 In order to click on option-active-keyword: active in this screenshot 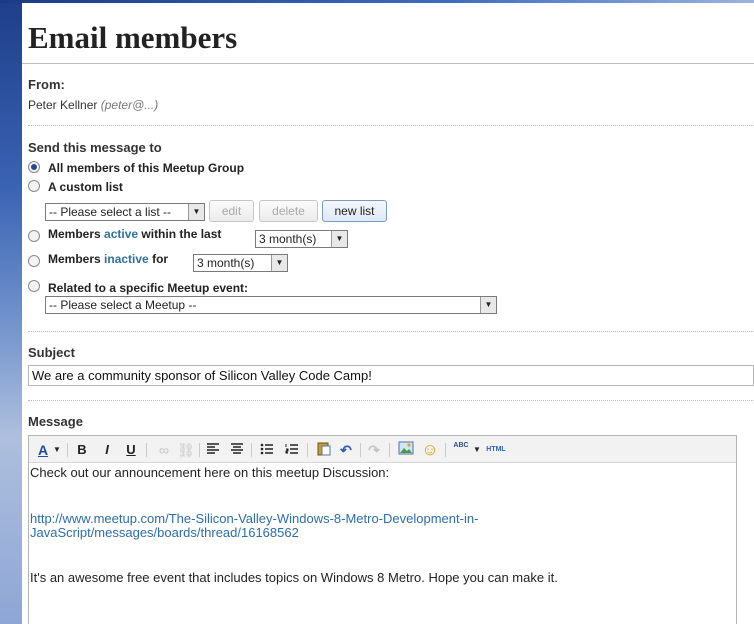, I will do `click(121, 234)`.